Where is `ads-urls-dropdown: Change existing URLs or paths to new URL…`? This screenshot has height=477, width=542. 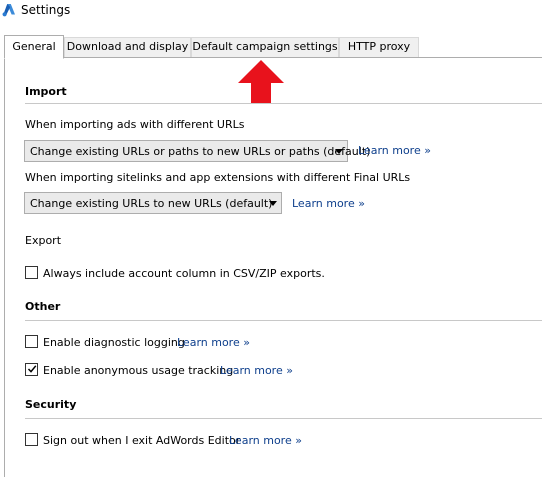 ads-urls-dropdown: Change existing URLs or paths to new URL… is located at coordinates (197, 151).